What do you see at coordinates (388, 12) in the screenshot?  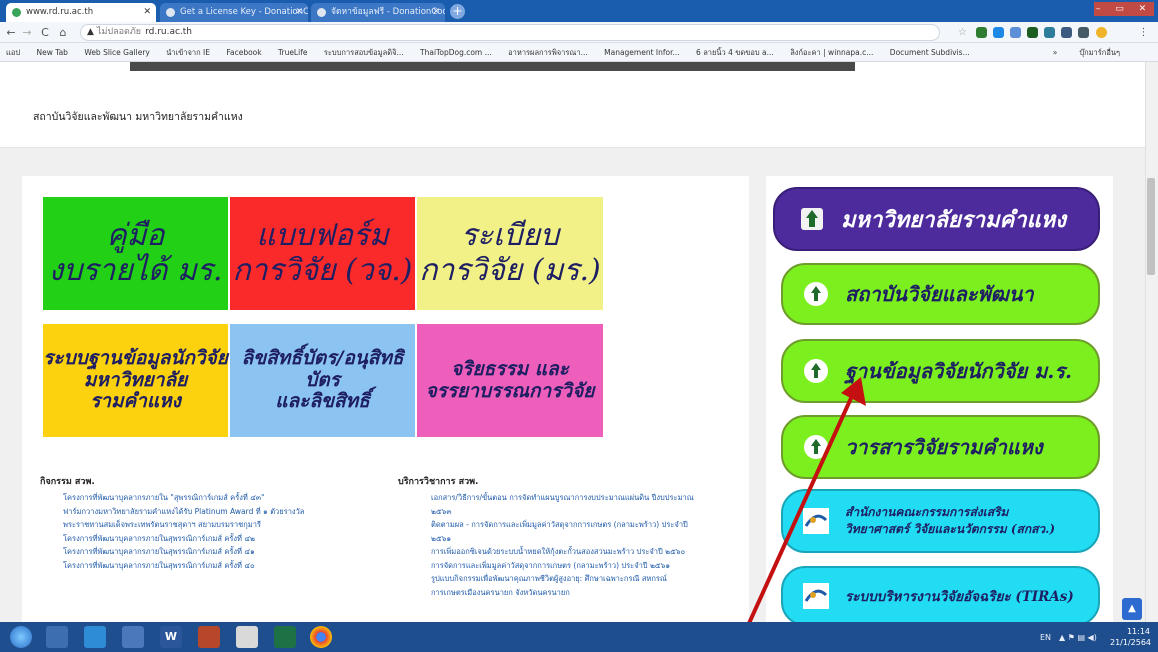 I see `tab-title: จัดหาข้อมูลฟรี - DonationCoder` at bounding box center [388, 12].